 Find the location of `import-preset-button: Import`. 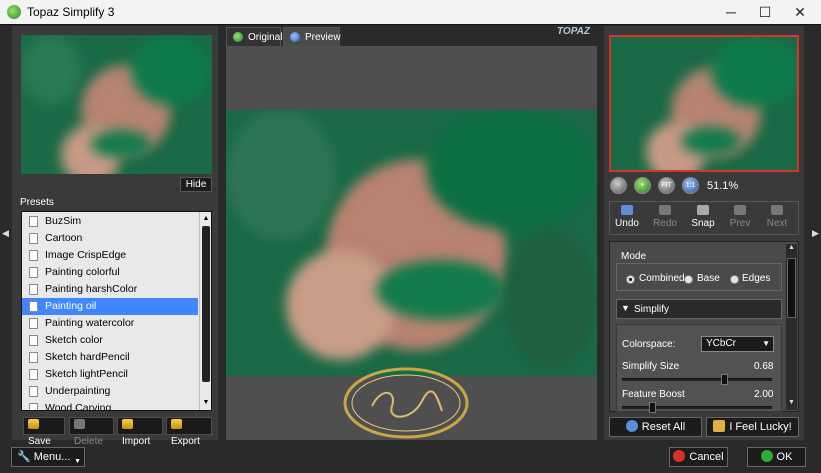

import-preset-button: Import is located at coordinates (140, 432).